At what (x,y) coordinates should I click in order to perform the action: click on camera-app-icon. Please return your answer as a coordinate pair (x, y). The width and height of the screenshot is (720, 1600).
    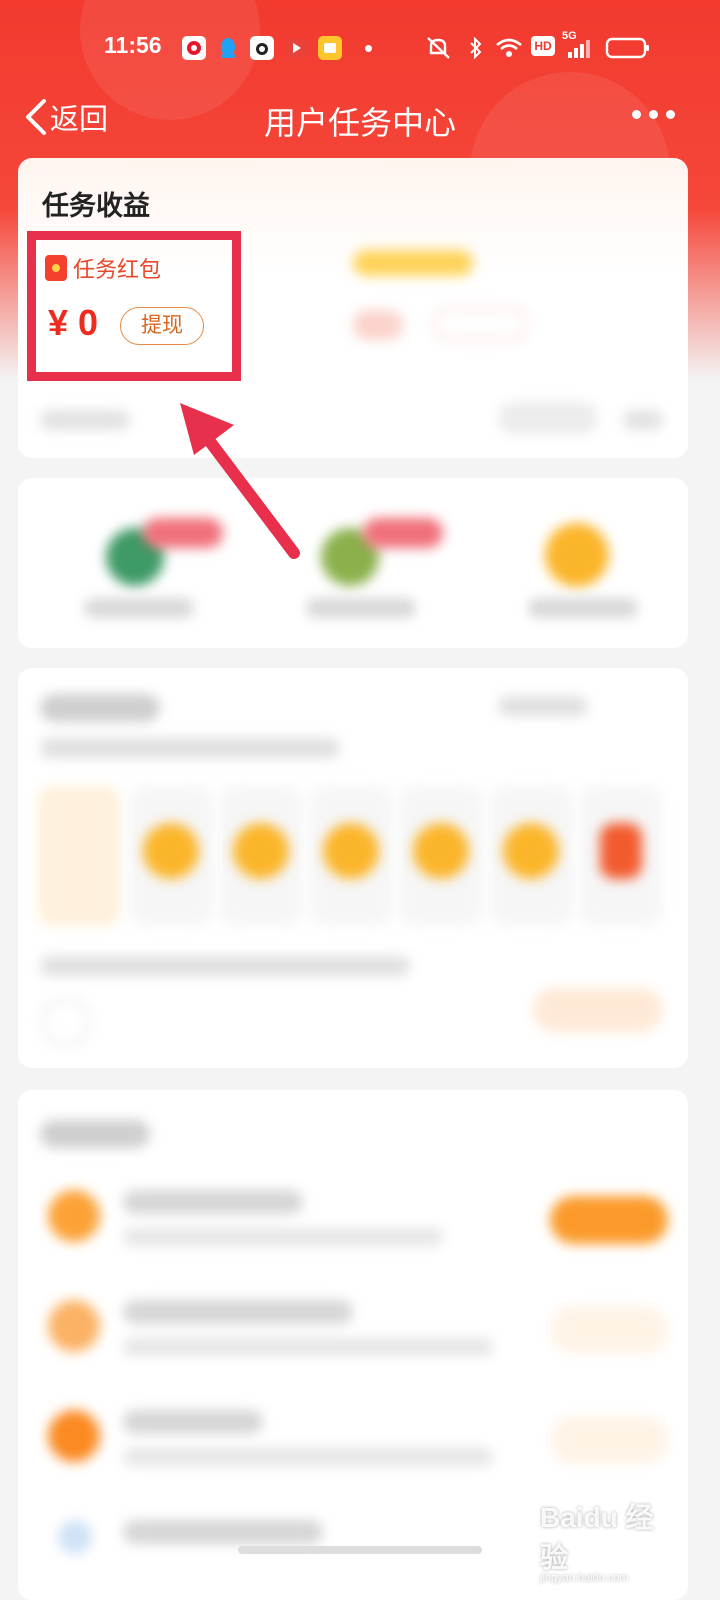
    Looking at the image, I should click on (262, 48).